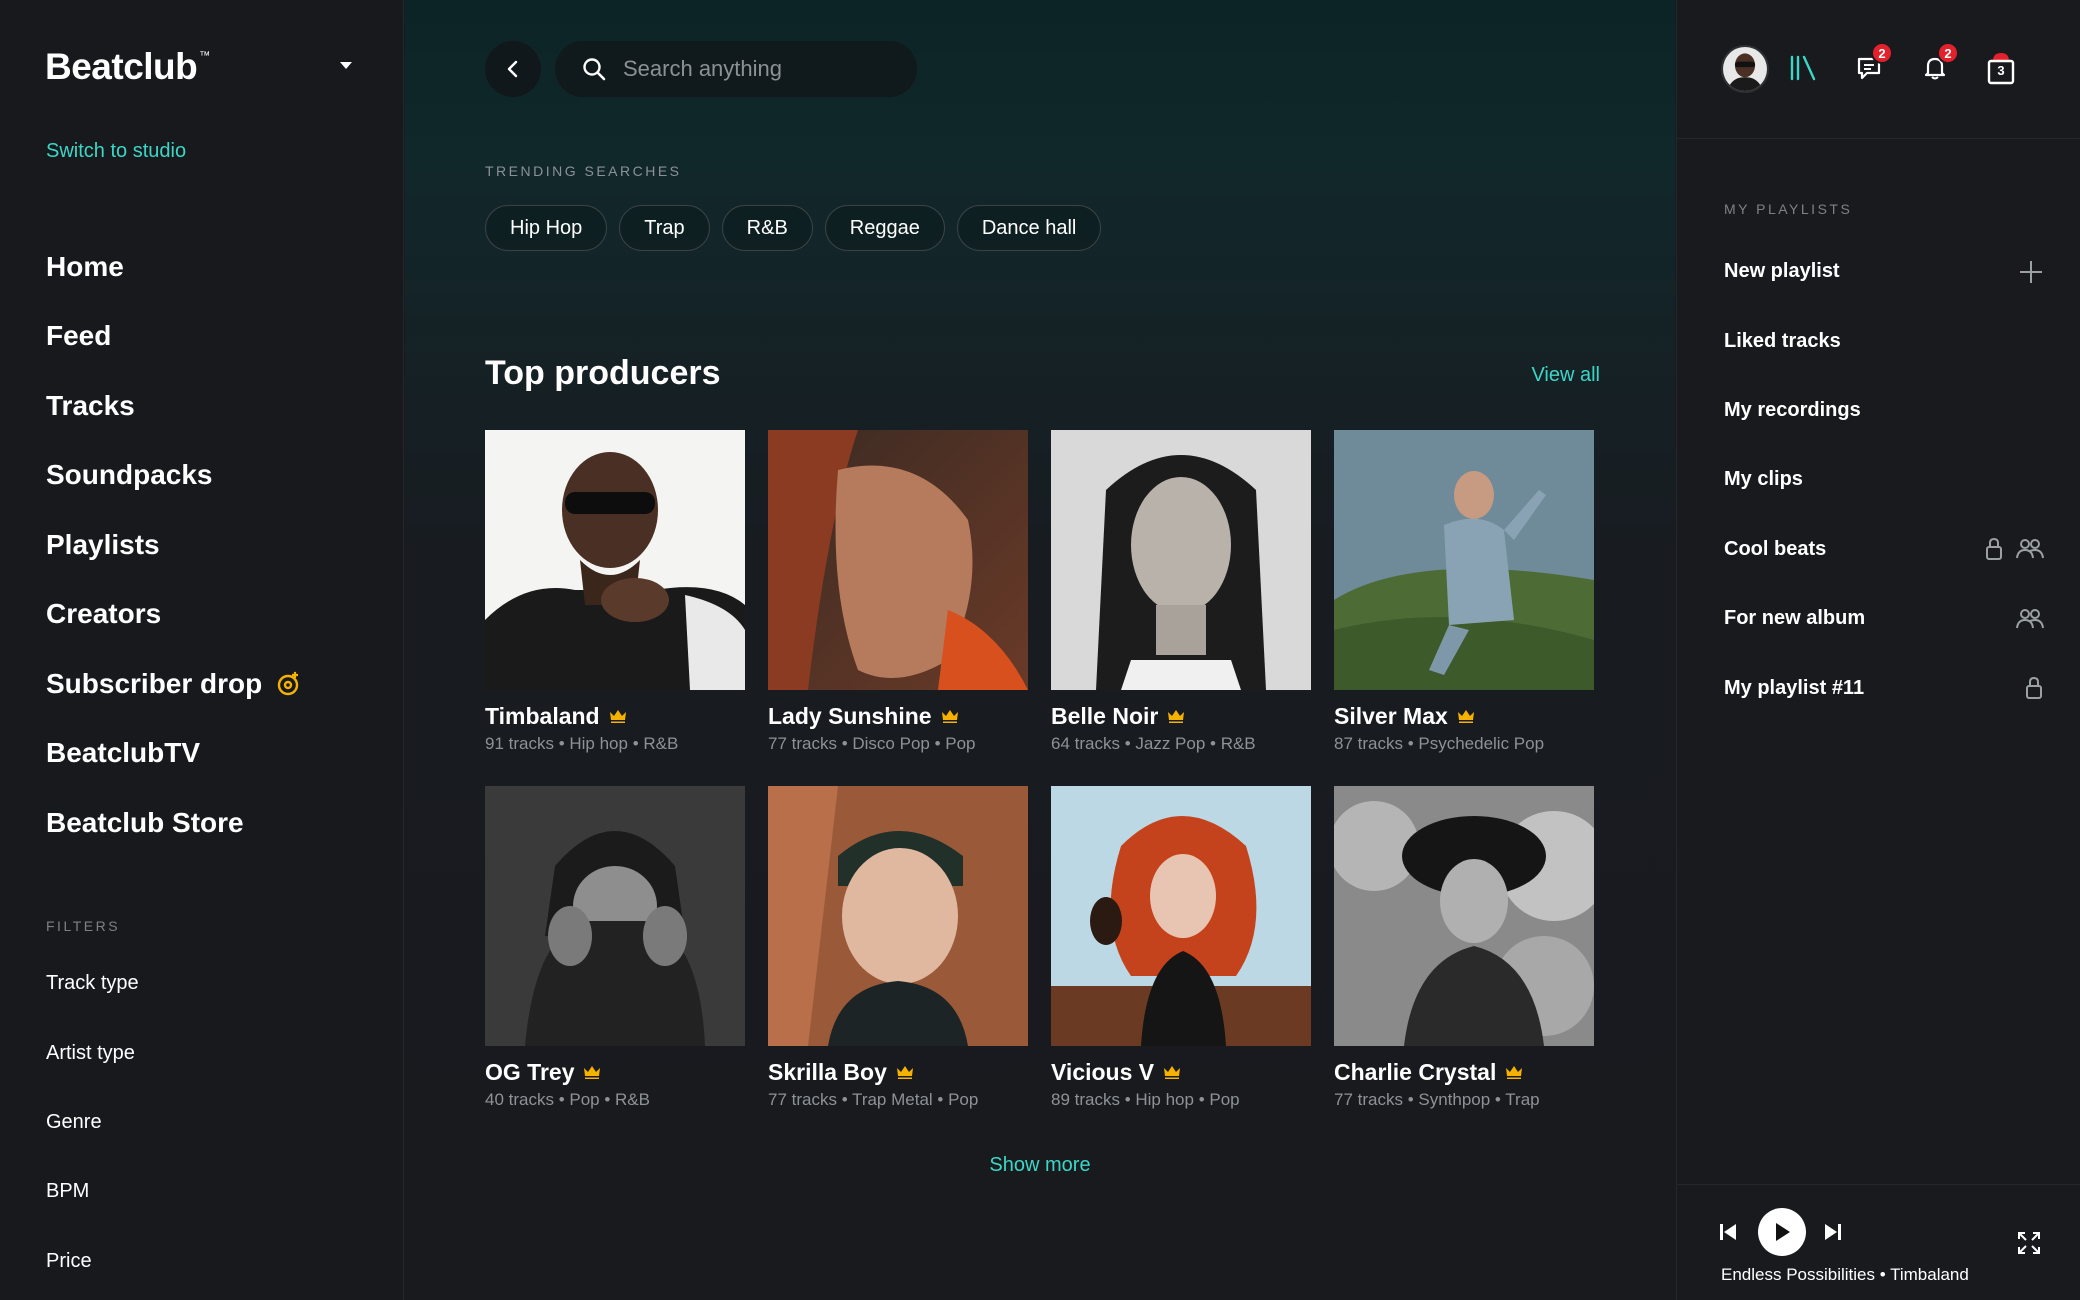 The height and width of the screenshot is (1300, 2080). I want to click on lock-icon, so click(2034, 688).